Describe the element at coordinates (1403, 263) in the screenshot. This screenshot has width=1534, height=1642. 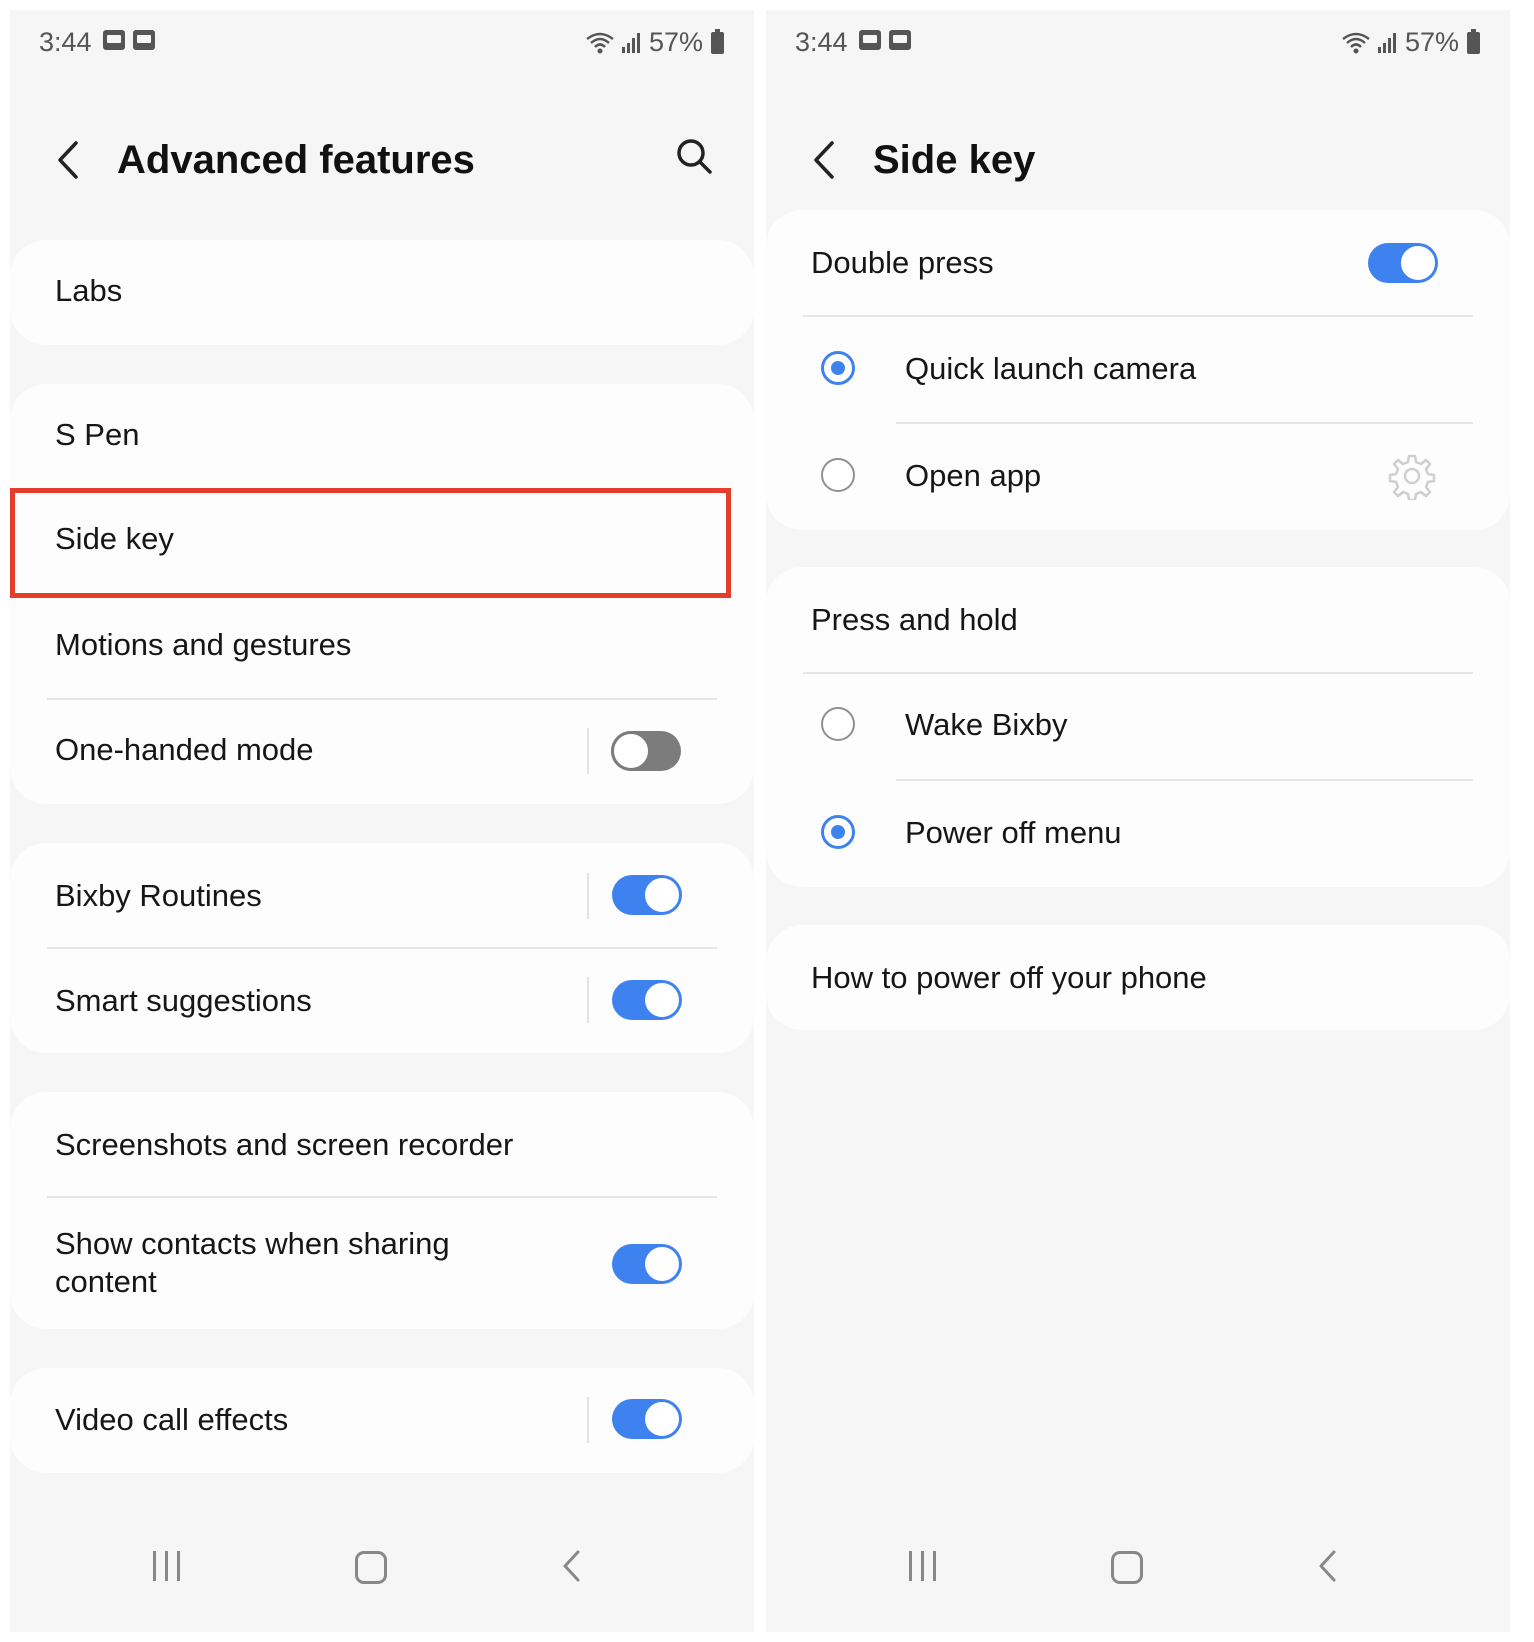
I see `double-press-toggle` at that location.